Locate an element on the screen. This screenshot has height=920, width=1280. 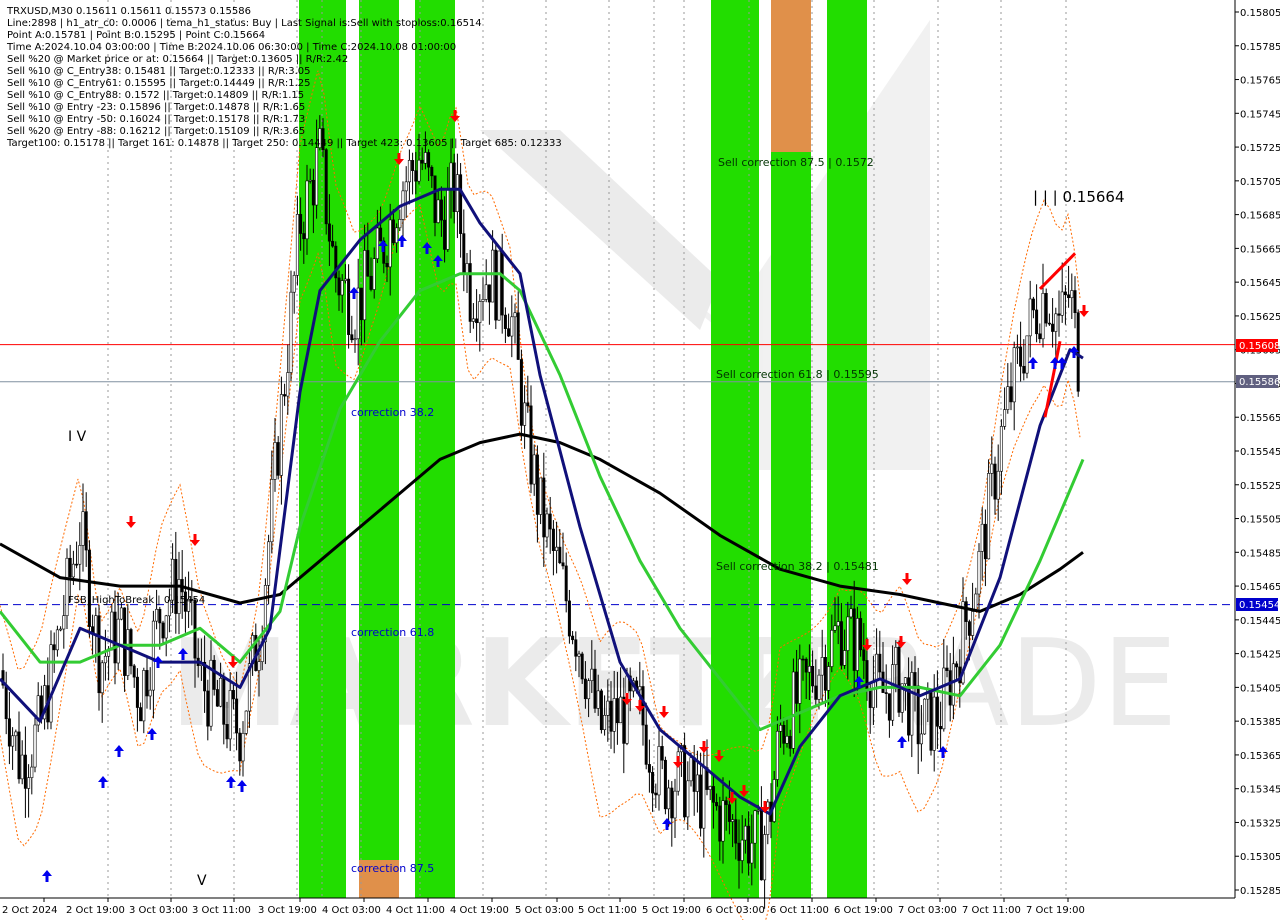
time-tick-label: 3 Oct 03:00 is located at coordinates (158, 910).